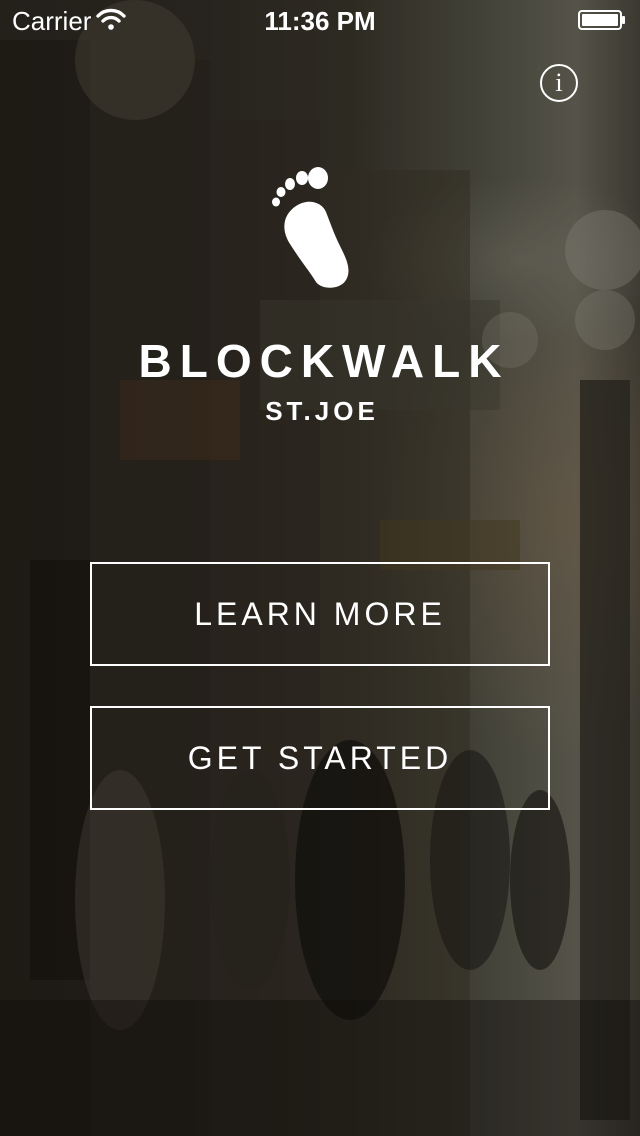 The width and height of the screenshot is (640, 1136). Describe the element at coordinates (324, 361) in the screenshot. I see `app-title: BLOCKWALK` at that location.